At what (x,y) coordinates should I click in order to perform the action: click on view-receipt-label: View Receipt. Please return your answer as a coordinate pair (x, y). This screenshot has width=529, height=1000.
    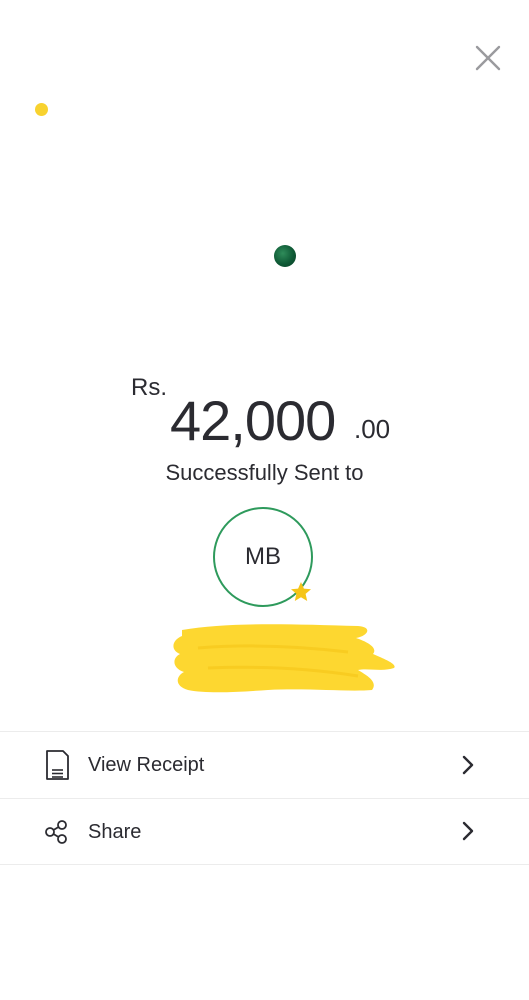
    Looking at the image, I should click on (146, 765).